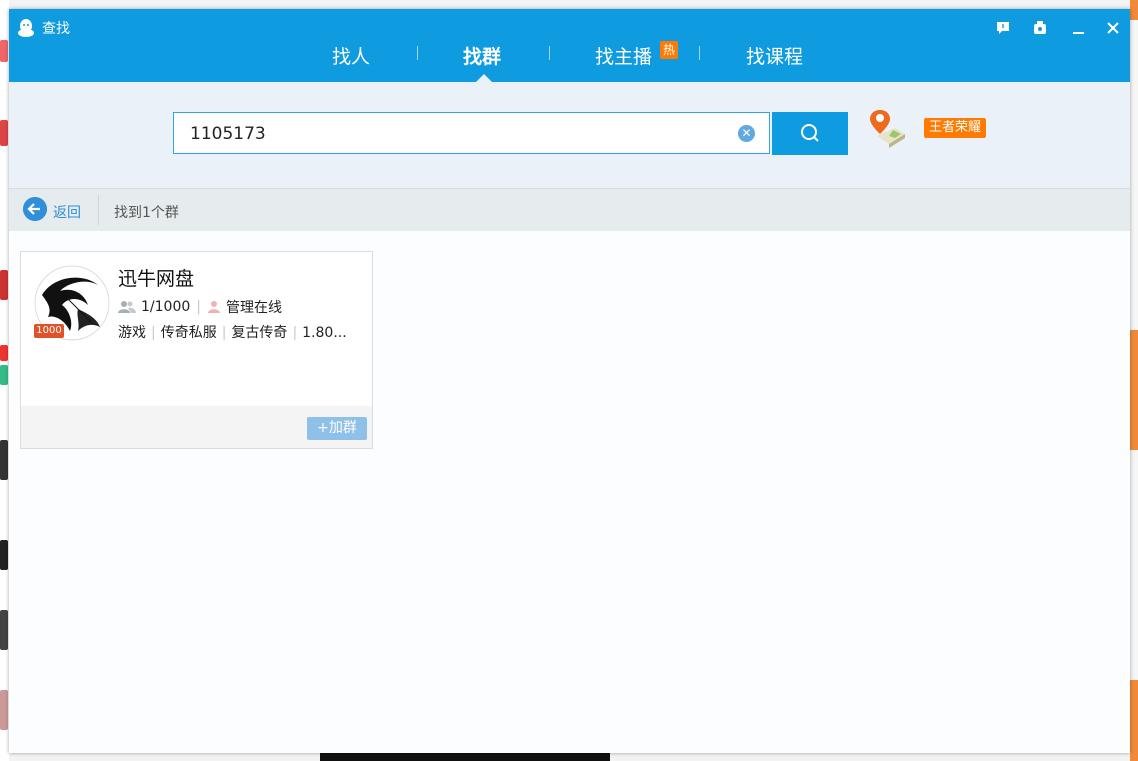  Describe the element at coordinates (132, 333) in the screenshot. I see `group-tag: 游戏` at that location.